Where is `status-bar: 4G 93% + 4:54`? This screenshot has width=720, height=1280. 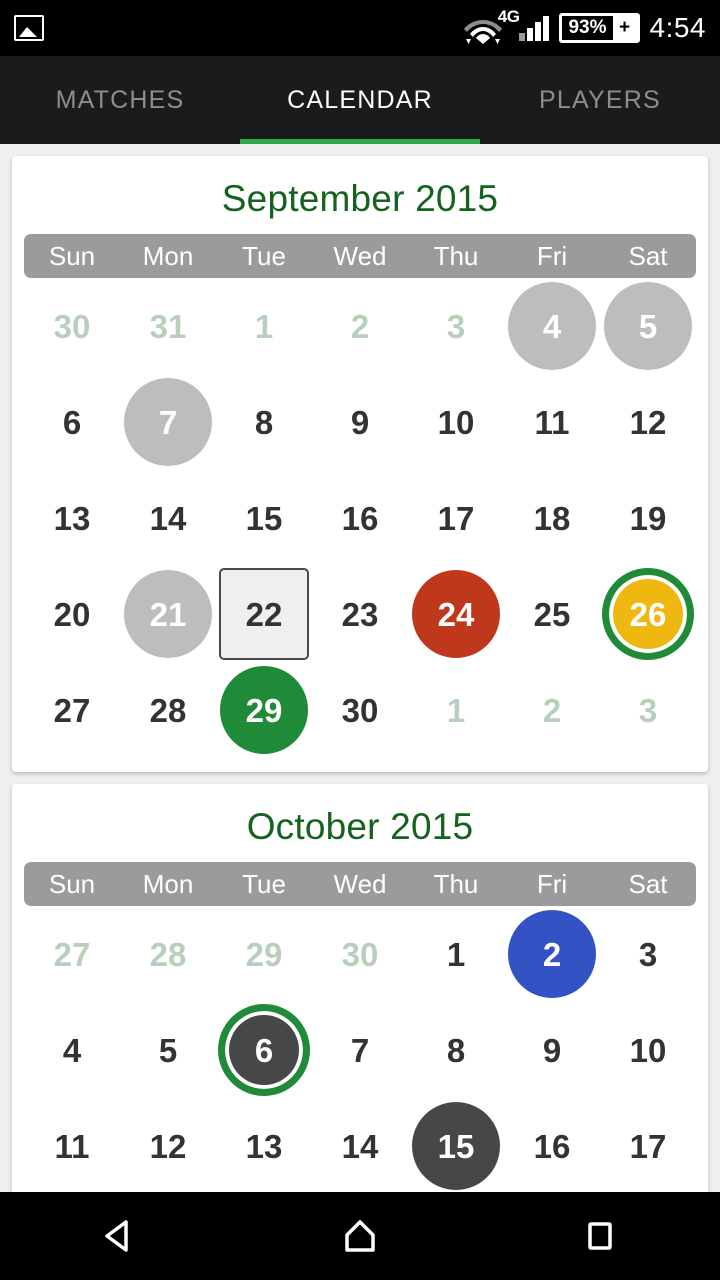 status-bar: 4G 93% + 4:54 is located at coordinates (360, 28).